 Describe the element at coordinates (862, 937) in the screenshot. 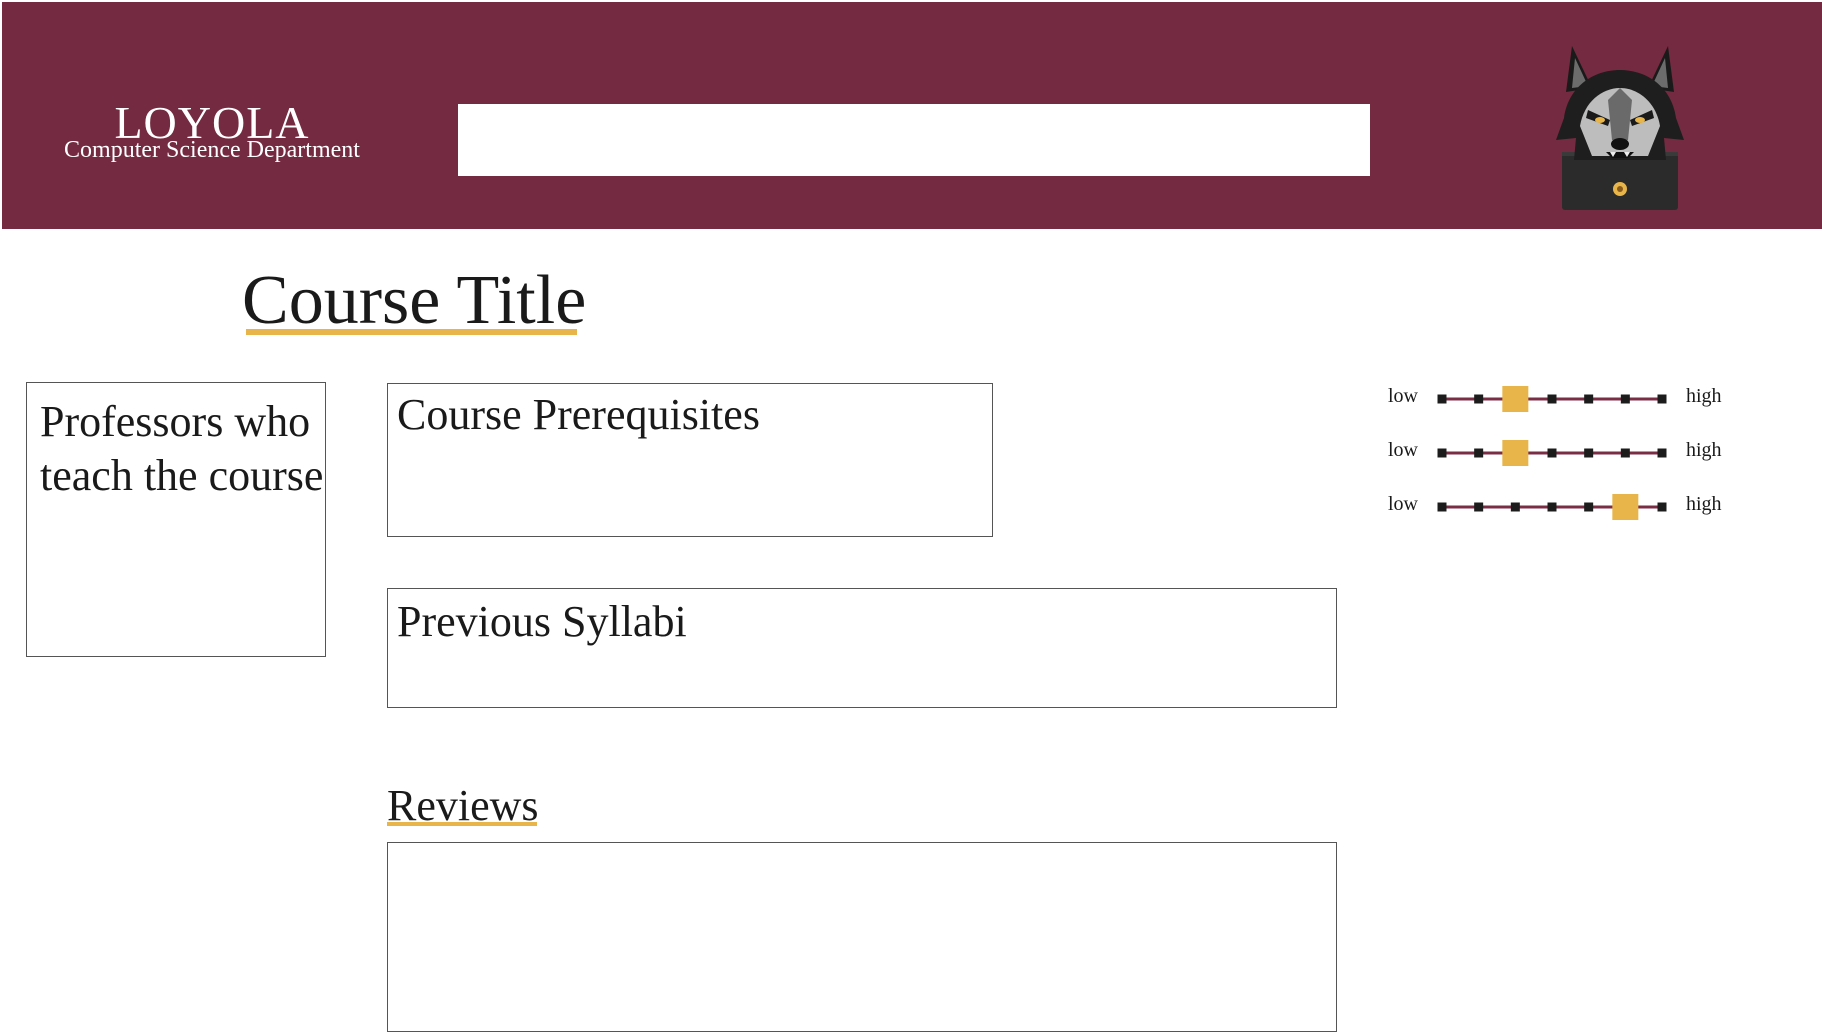

I see `reviews-panel` at that location.